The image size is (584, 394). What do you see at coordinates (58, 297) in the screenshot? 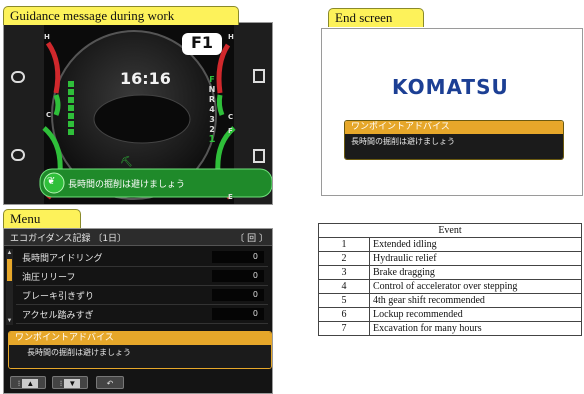
I see `menu-row-label: ブレーキ引きずり` at bounding box center [58, 297].